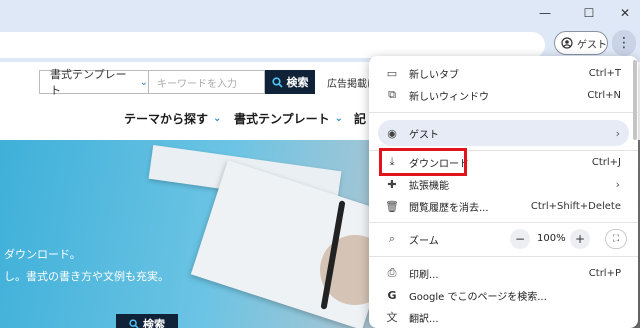  I want to click on menu-item-shortcut: Ctrl+J, so click(606, 162).